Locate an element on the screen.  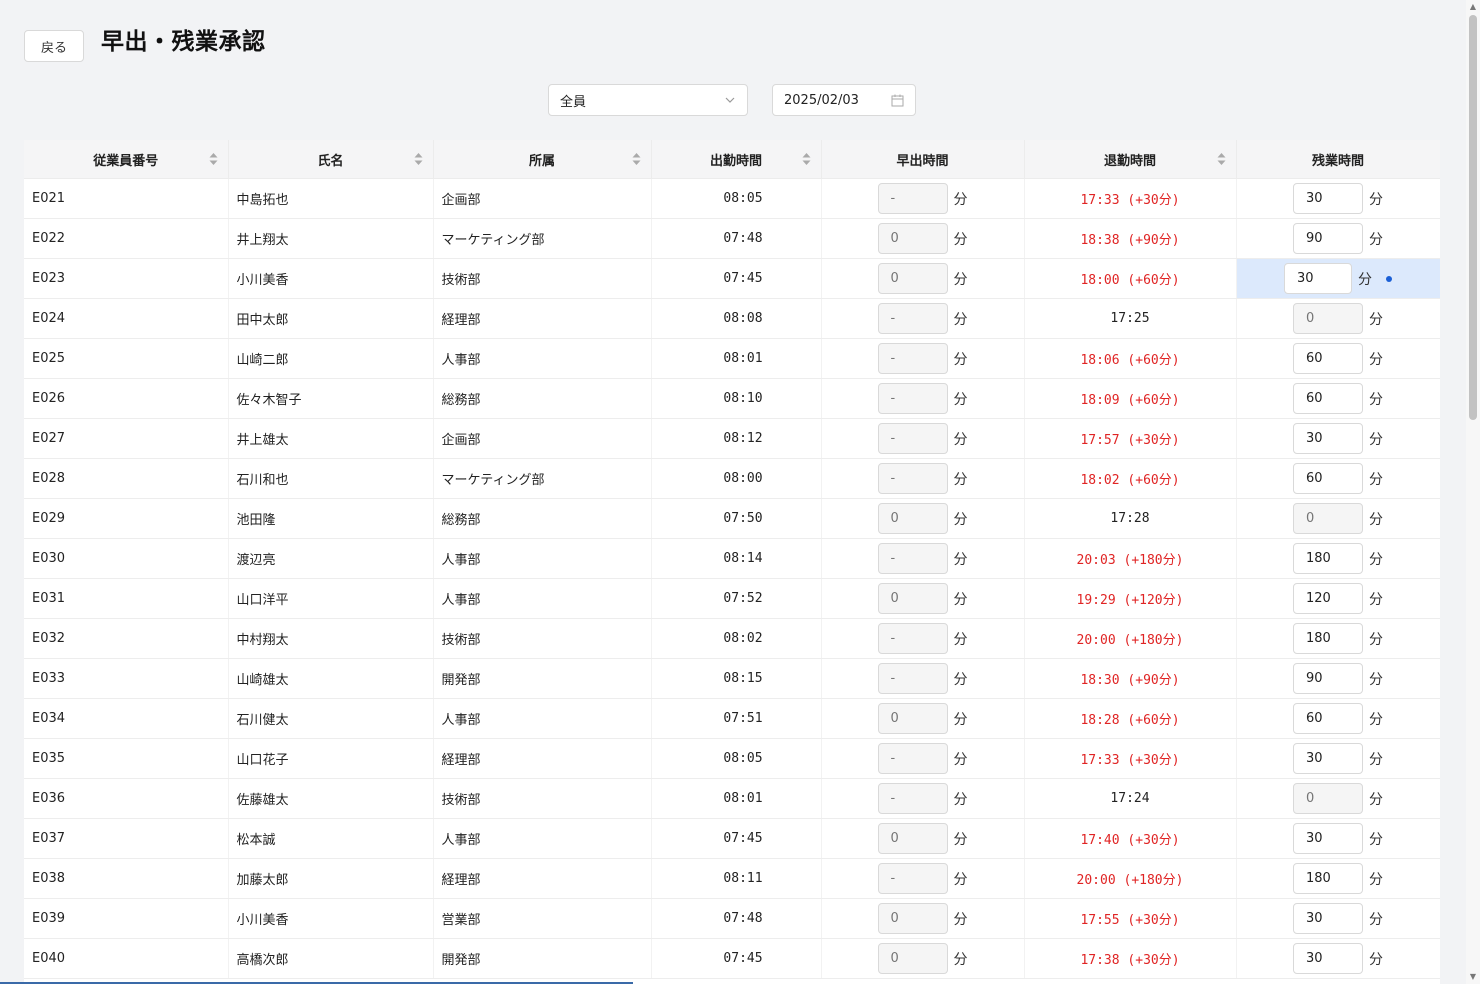
employee-id-cell: E035 is located at coordinates (126, 758).